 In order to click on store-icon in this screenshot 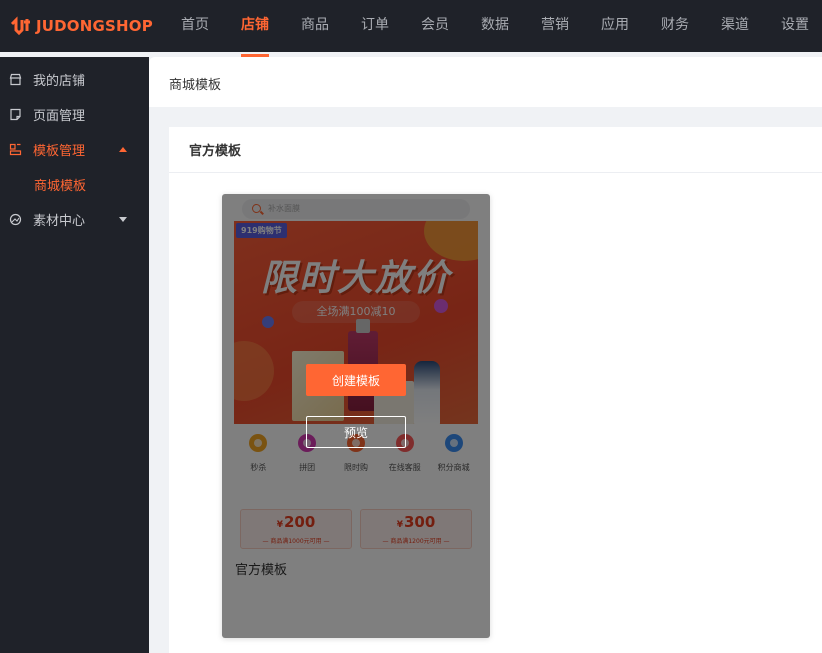, I will do `click(15, 79)`.